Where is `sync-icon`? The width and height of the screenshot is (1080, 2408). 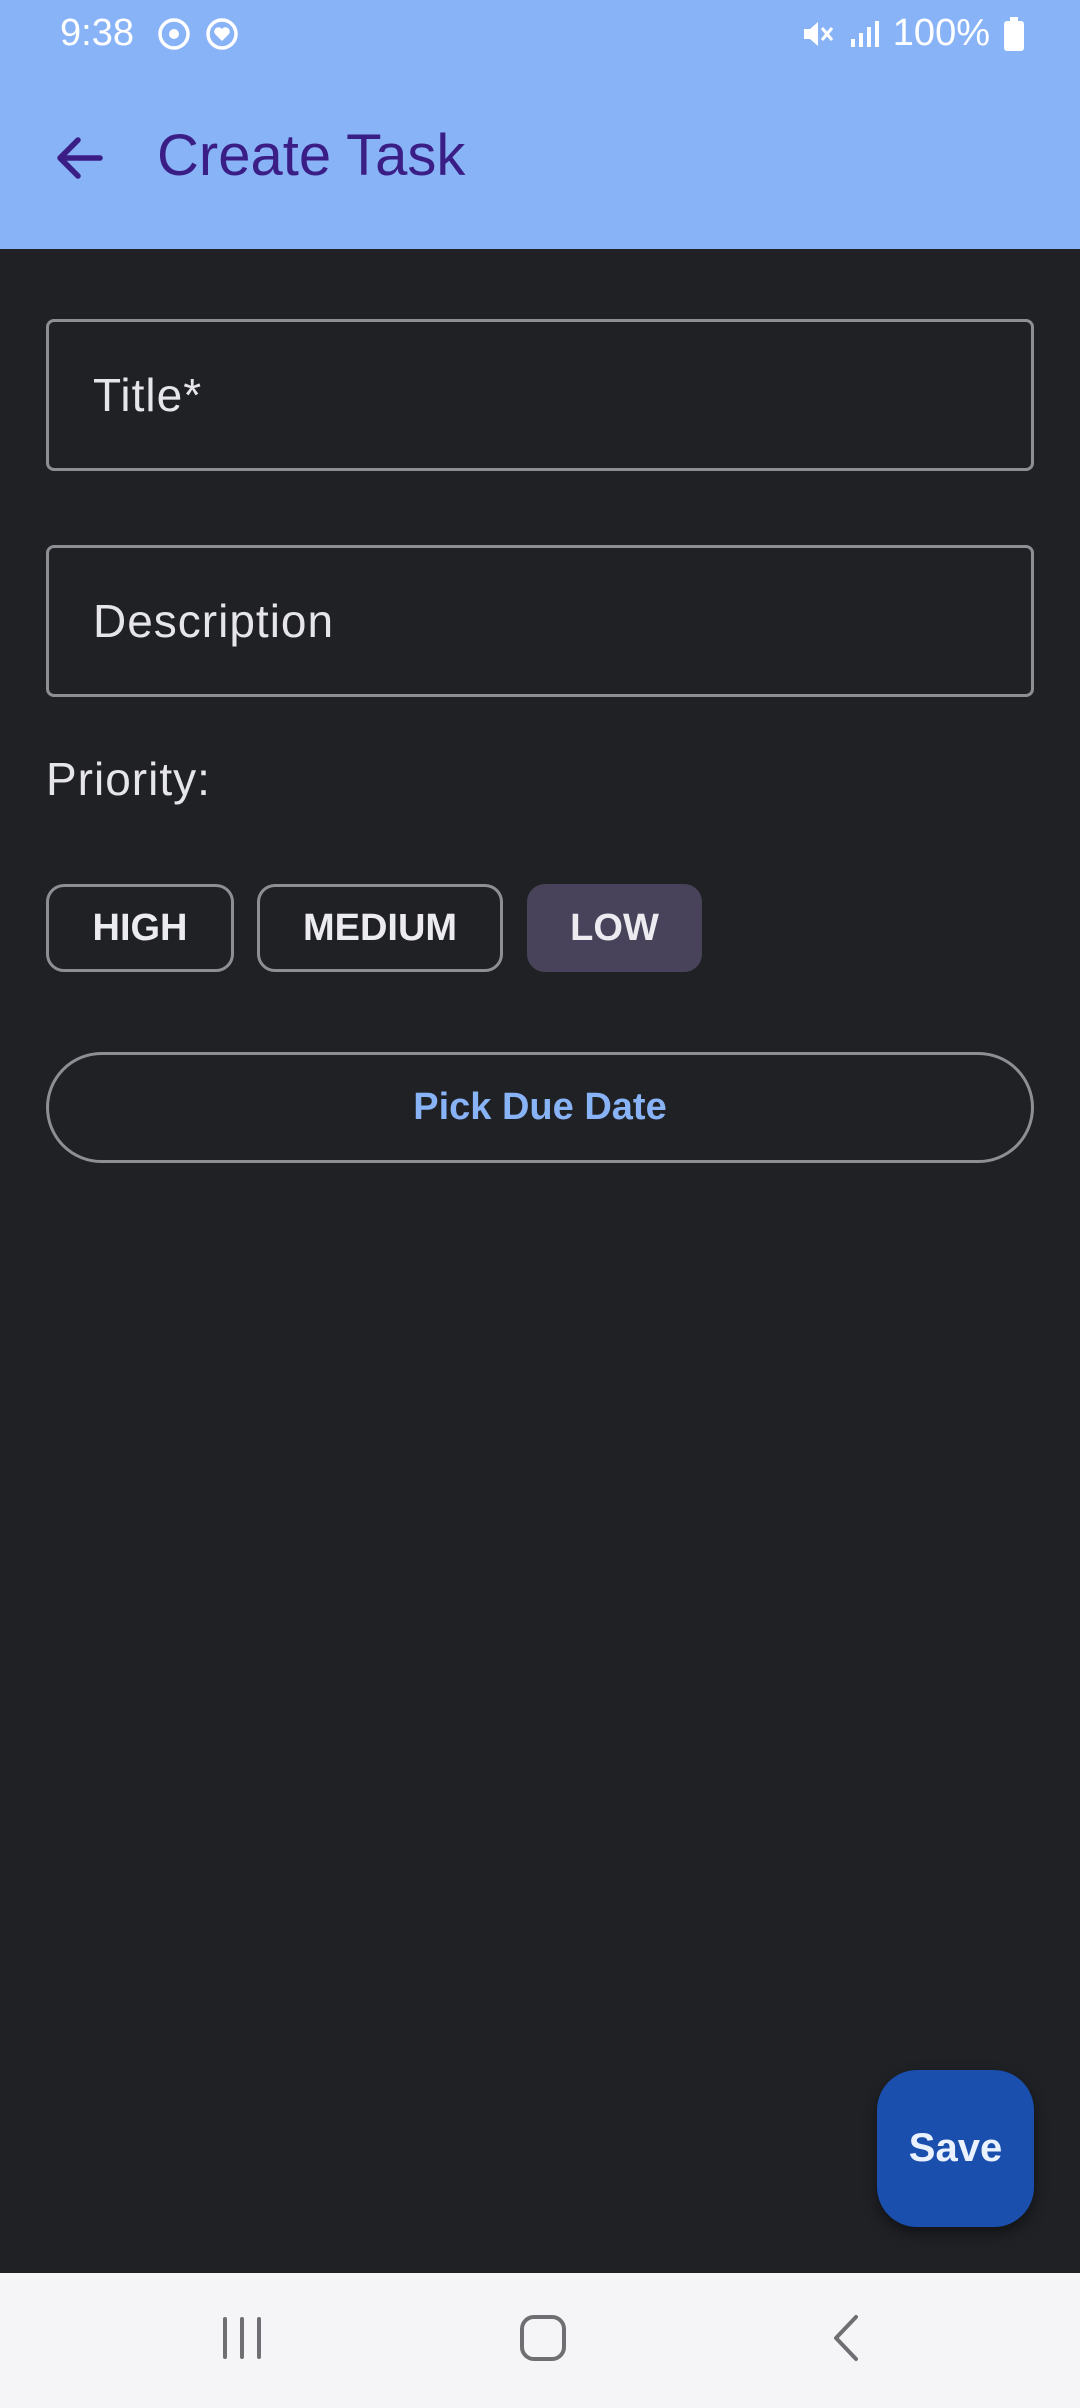 sync-icon is located at coordinates (174, 39).